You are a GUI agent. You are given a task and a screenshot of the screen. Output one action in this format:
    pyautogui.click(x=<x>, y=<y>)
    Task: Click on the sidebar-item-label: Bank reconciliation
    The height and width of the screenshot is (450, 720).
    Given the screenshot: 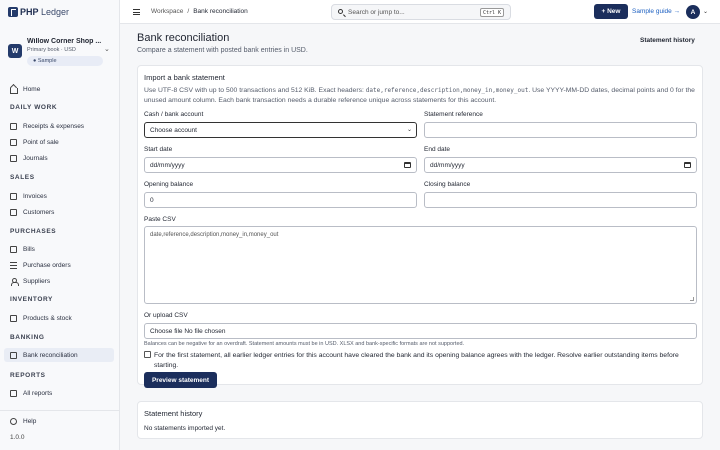 What is the action you would take?
    pyautogui.click(x=50, y=355)
    